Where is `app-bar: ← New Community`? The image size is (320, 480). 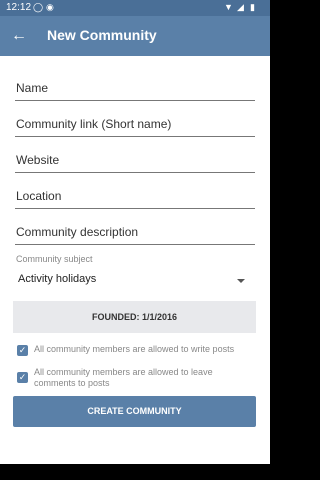 app-bar: ← New Community is located at coordinates (135, 36).